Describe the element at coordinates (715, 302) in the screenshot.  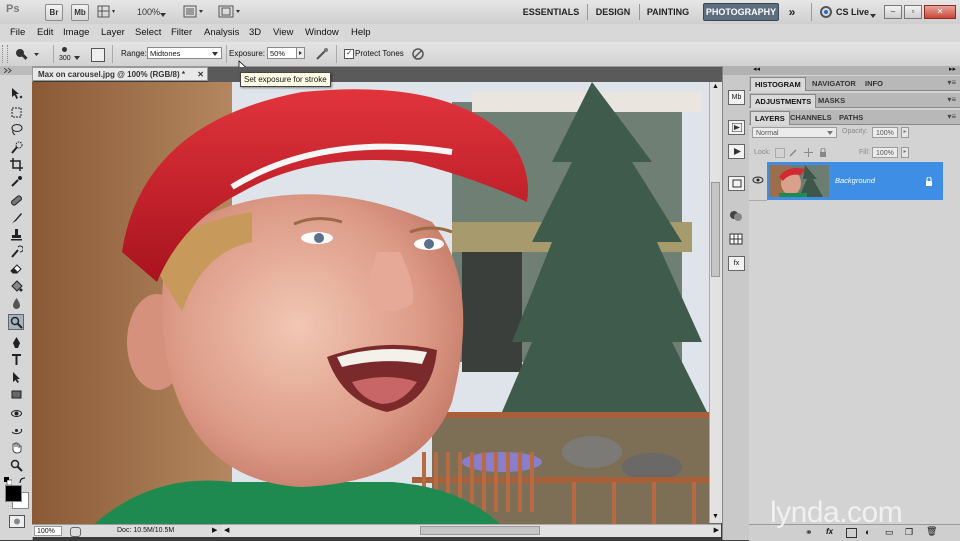
I see `vertical-scrollbar: ▲ ▼` at that location.